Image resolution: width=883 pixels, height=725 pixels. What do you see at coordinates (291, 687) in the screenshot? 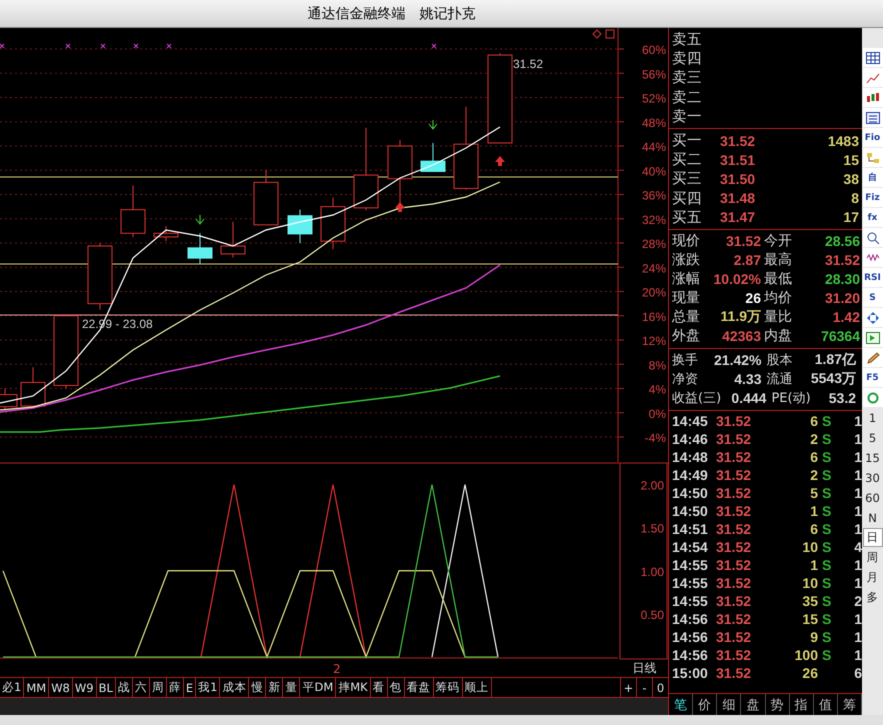
I see `formula-button: 量` at bounding box center [291, 687].